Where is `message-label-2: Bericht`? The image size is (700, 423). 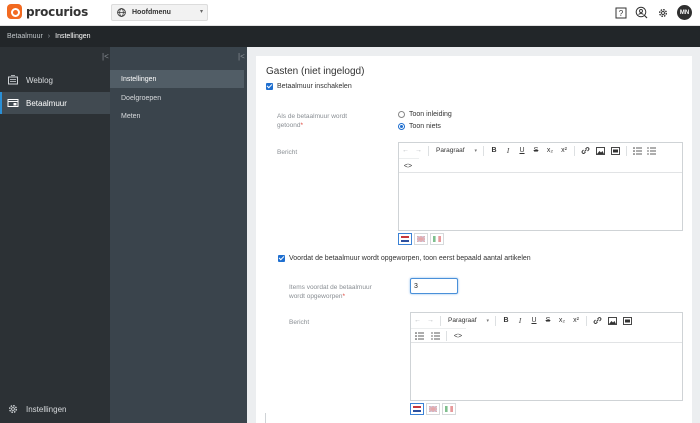 message-label-2: Bericht is located at coordinates (299, 322).